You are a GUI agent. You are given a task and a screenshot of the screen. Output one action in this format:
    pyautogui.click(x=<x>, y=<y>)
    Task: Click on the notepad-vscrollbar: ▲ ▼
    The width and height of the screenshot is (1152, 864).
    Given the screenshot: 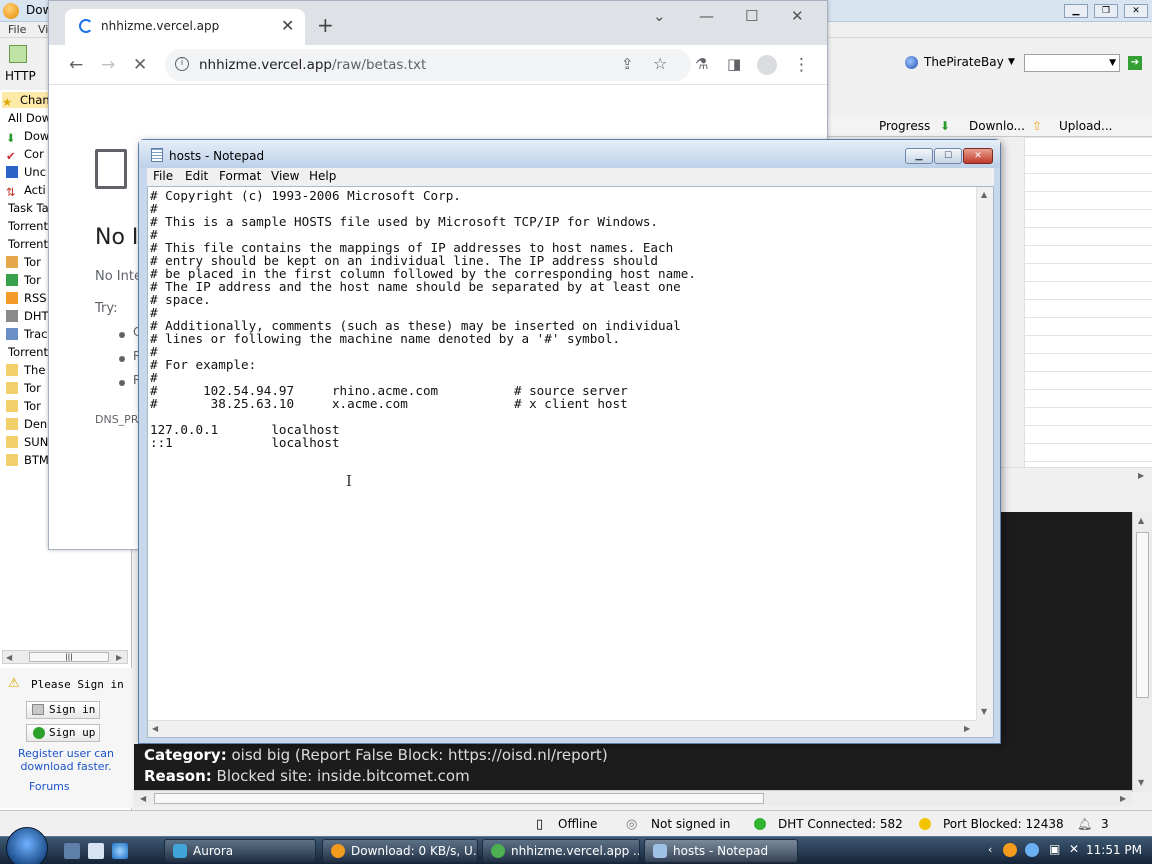 What is the action you would take?
    pyautogui.click(x=984, y=453)
    